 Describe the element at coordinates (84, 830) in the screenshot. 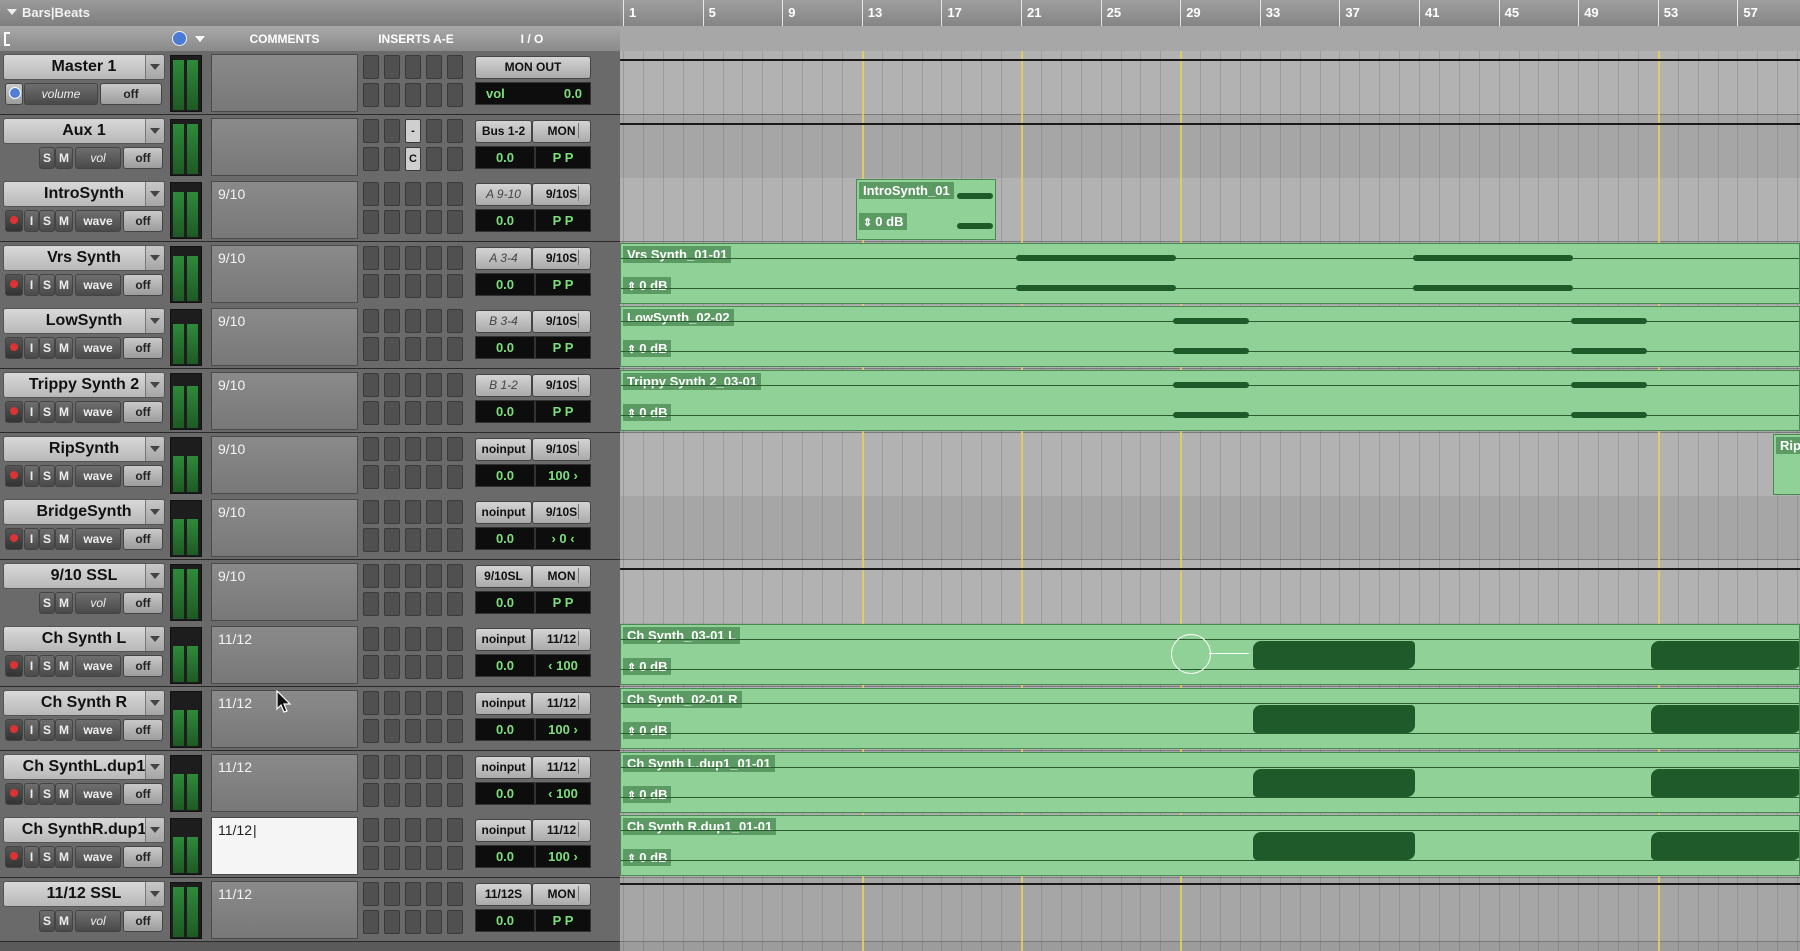

I see `track-name: Ch SynthR.dup1` at that location.